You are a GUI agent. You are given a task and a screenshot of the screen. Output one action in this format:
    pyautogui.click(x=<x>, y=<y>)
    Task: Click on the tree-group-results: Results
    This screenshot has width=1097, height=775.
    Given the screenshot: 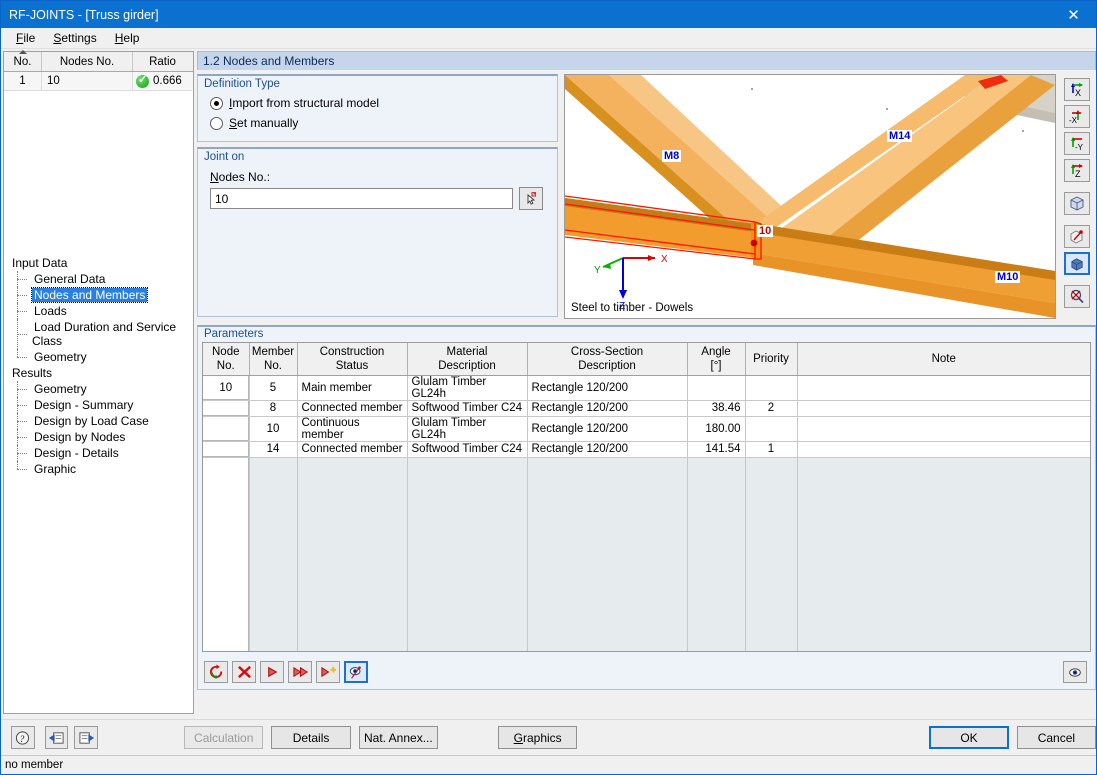 What is the action you would take?
    pyautogui.click(x=101, y=373)
    